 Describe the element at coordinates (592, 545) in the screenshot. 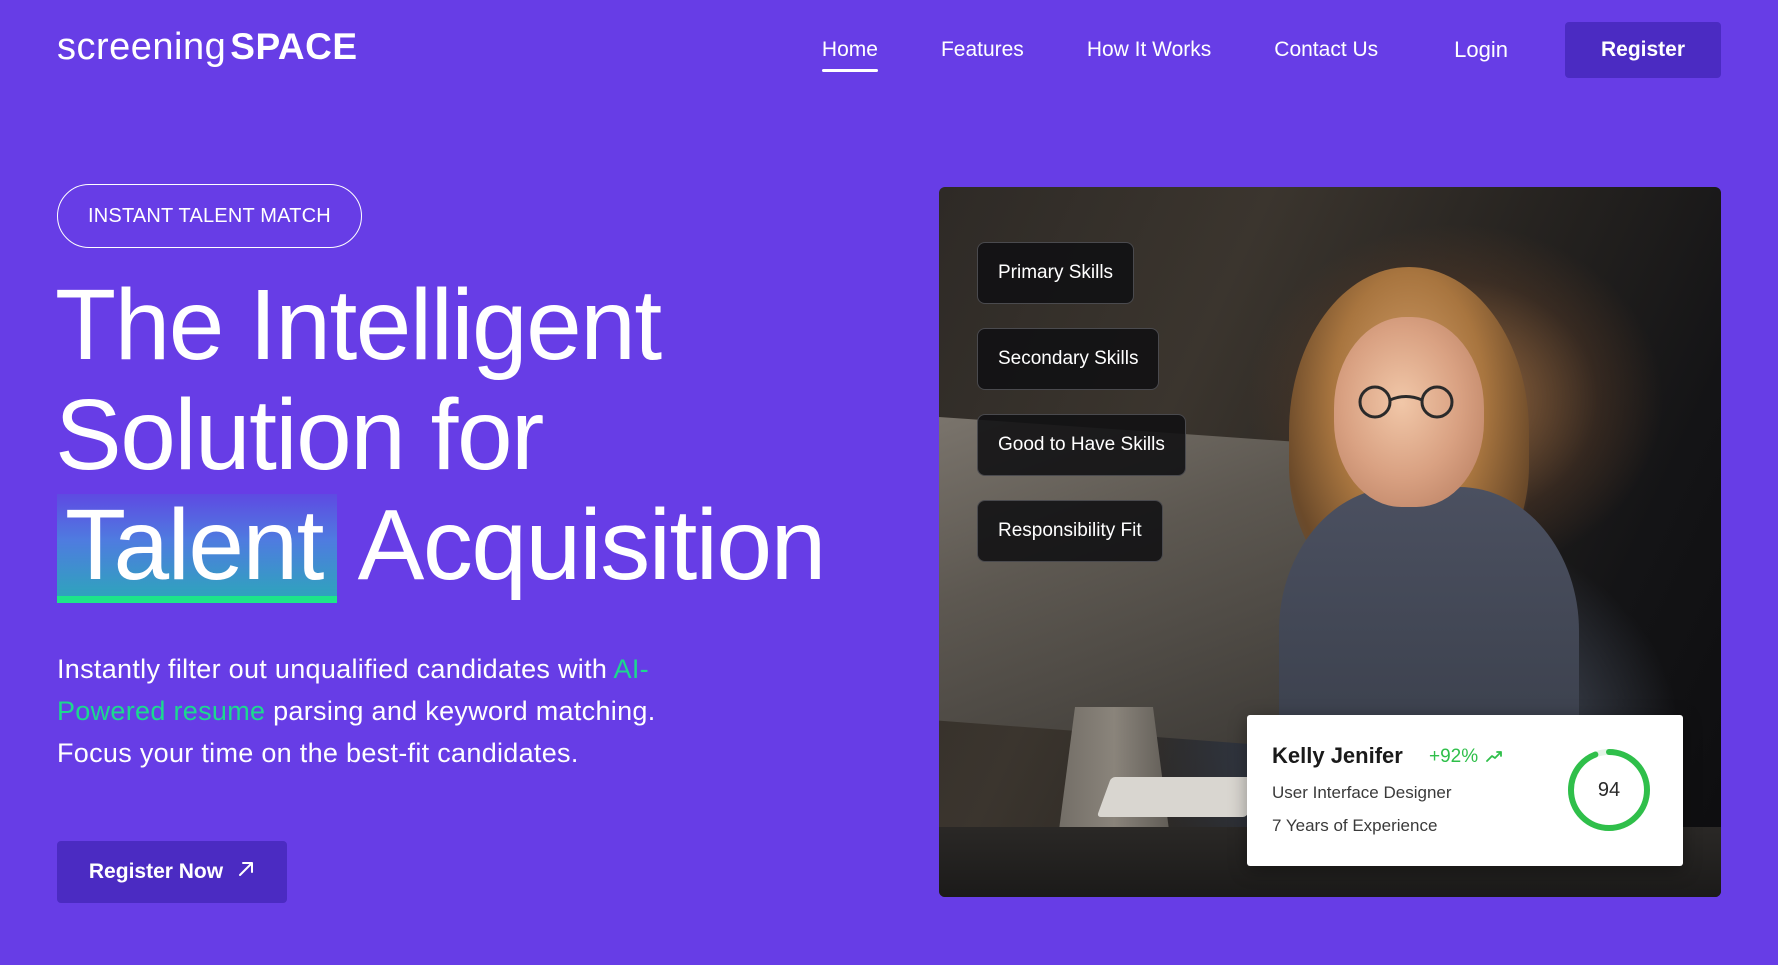

I see `headline-rest: Acquisition` at that location.